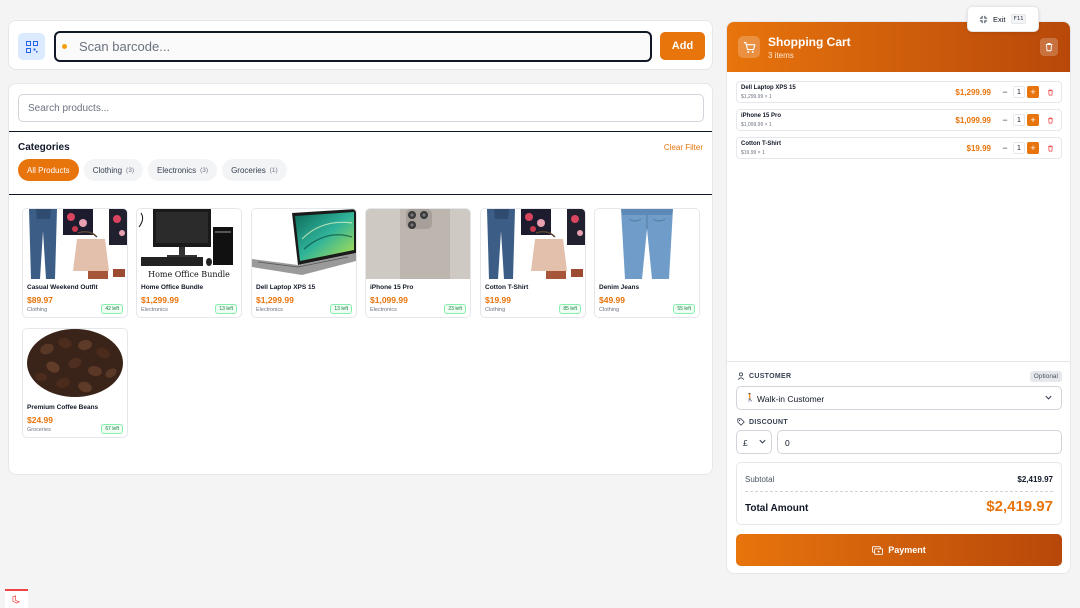 The height and width of the screenshot is (608, 1080). I want to click on product-image-phone, so click(418, 244).